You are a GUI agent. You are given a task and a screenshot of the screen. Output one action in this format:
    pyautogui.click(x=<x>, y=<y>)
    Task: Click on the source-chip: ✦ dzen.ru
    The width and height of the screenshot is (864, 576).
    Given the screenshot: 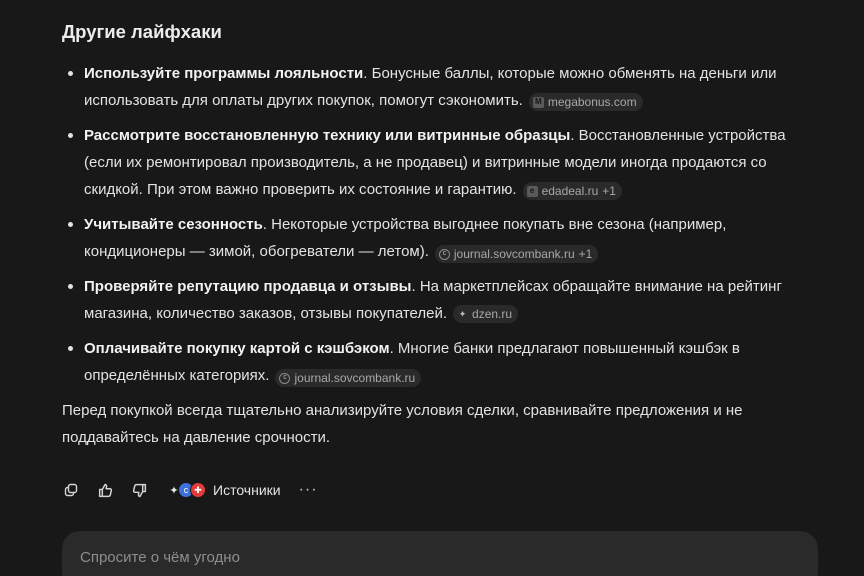 What is the action you would take?
    pyautogui.click(x=486, y=314)
    